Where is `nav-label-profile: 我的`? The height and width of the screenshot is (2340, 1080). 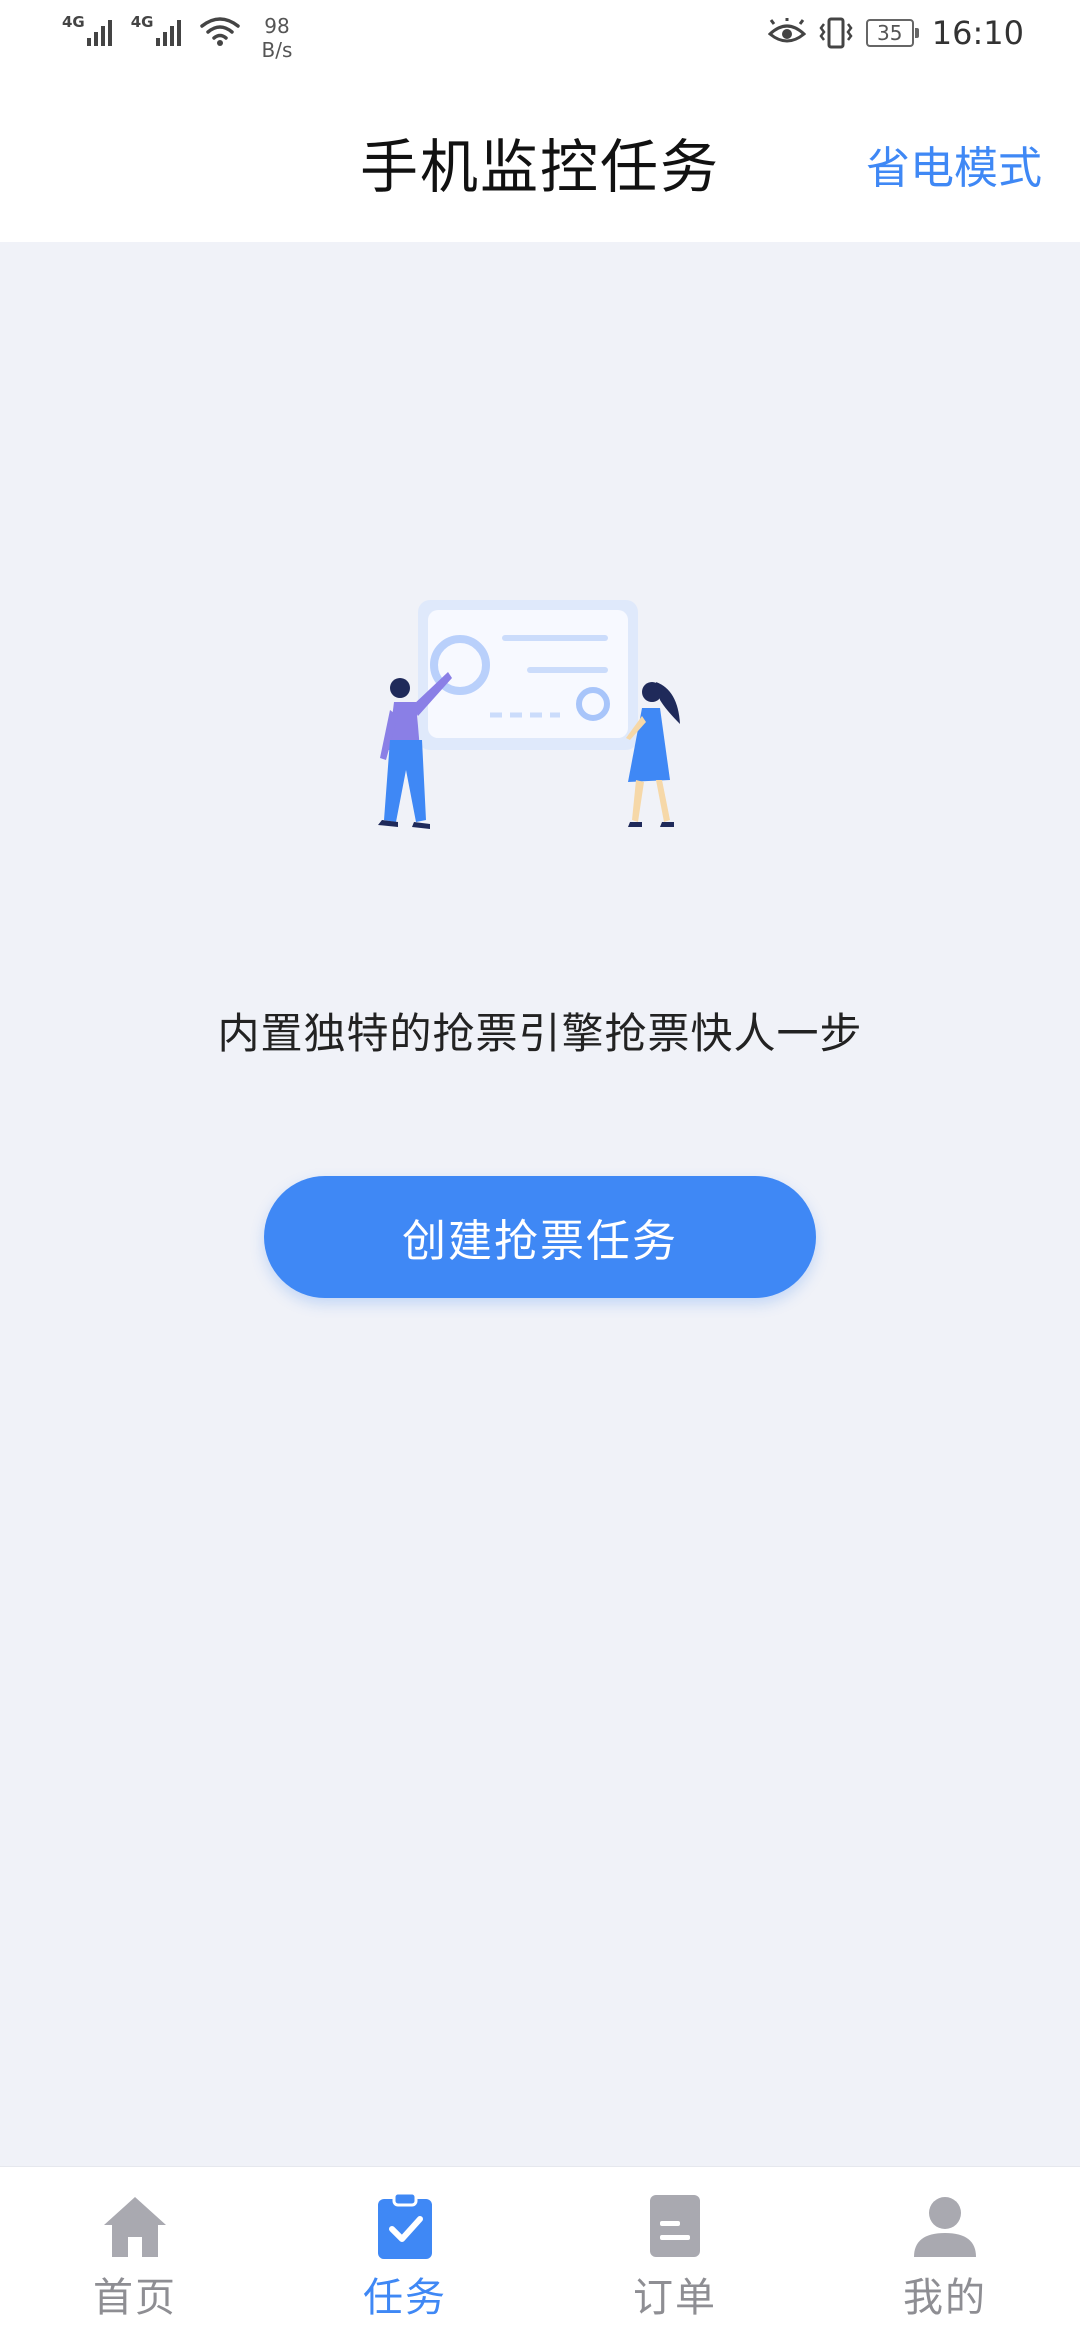
nav-label-profile: 我的 is located at coordinates (945, 2298).